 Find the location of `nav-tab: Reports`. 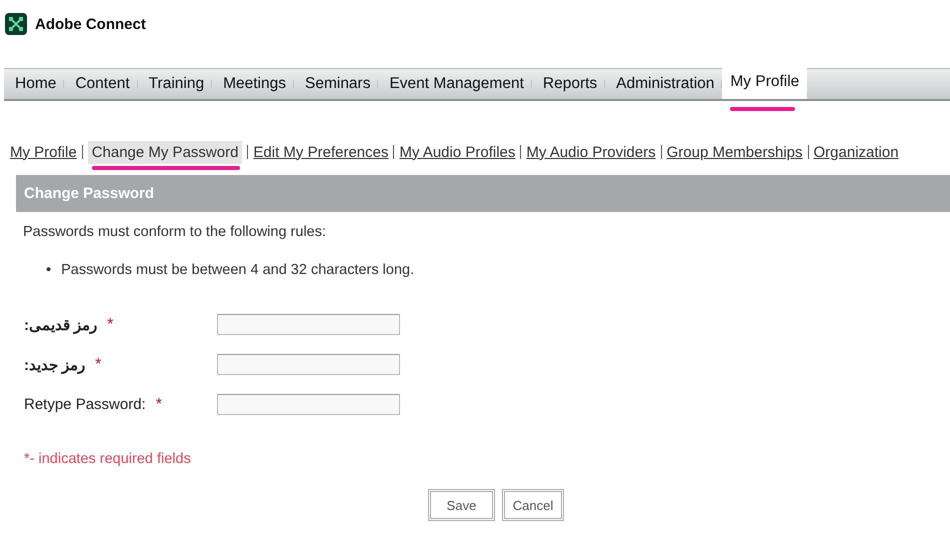

nav-tab: Reports is located at coordinates (568, 84).